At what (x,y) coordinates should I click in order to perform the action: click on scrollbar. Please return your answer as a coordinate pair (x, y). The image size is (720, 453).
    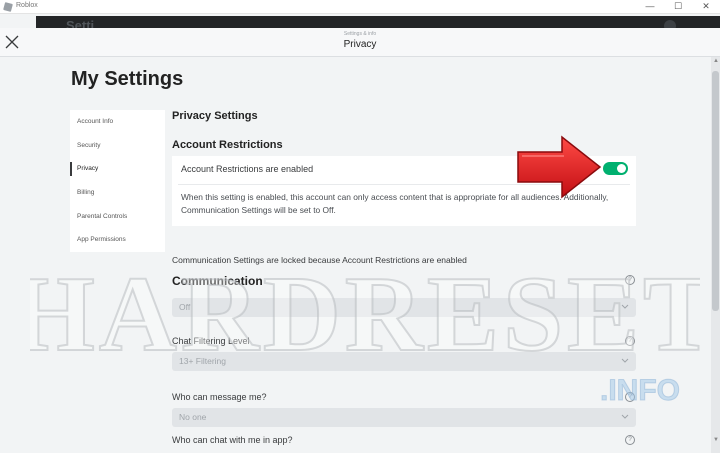
    Looking at the image, I should click on (715, 255).